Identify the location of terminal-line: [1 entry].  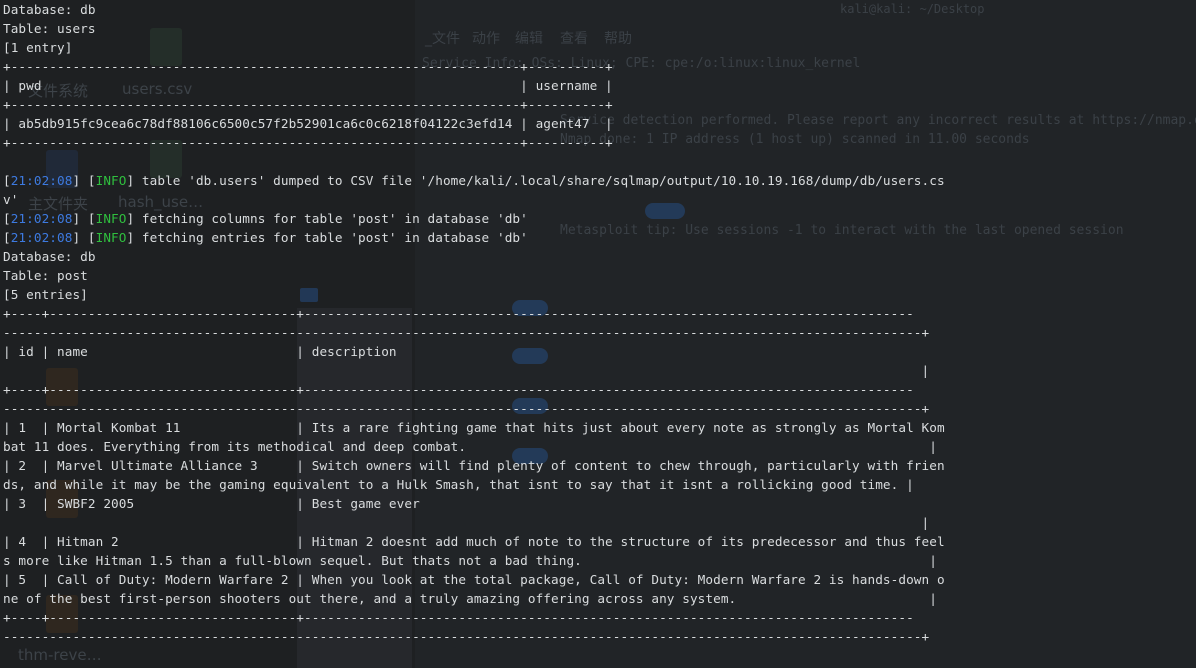
(37, 47).